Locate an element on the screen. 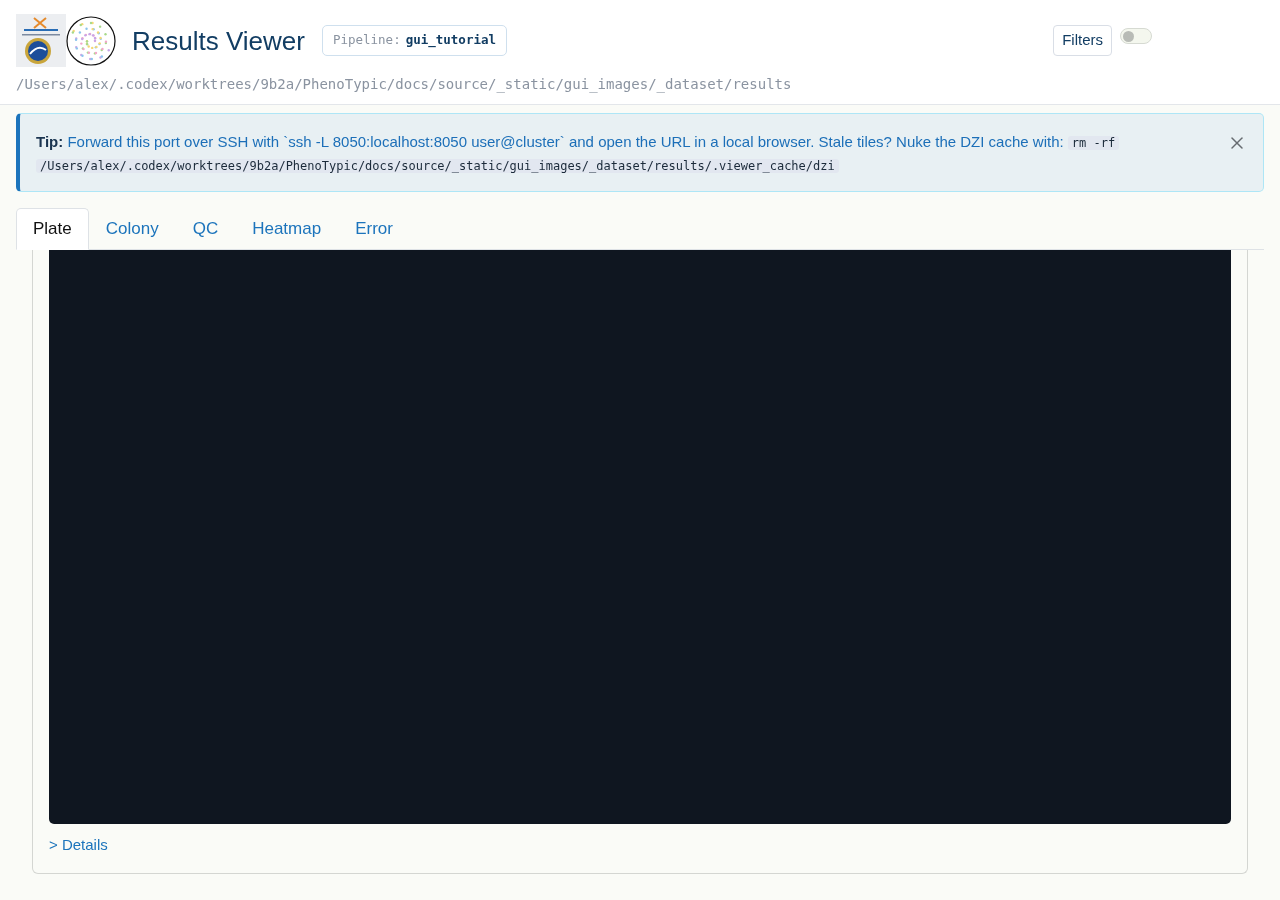 This screenshot has height=900, width=1280. tab: Heatmap is located at coordinates (287, 229).